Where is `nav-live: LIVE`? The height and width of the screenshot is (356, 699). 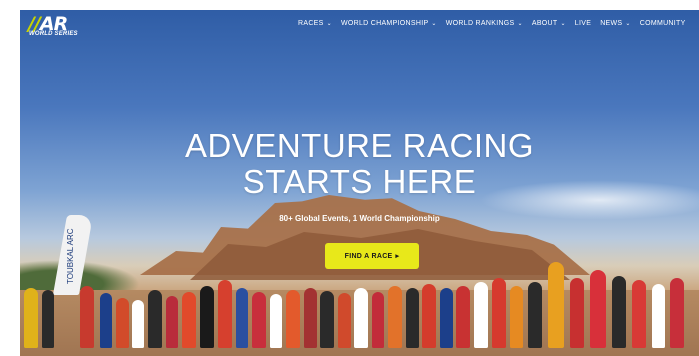 nav-live: LIVE is located at coordinates (583, 23).